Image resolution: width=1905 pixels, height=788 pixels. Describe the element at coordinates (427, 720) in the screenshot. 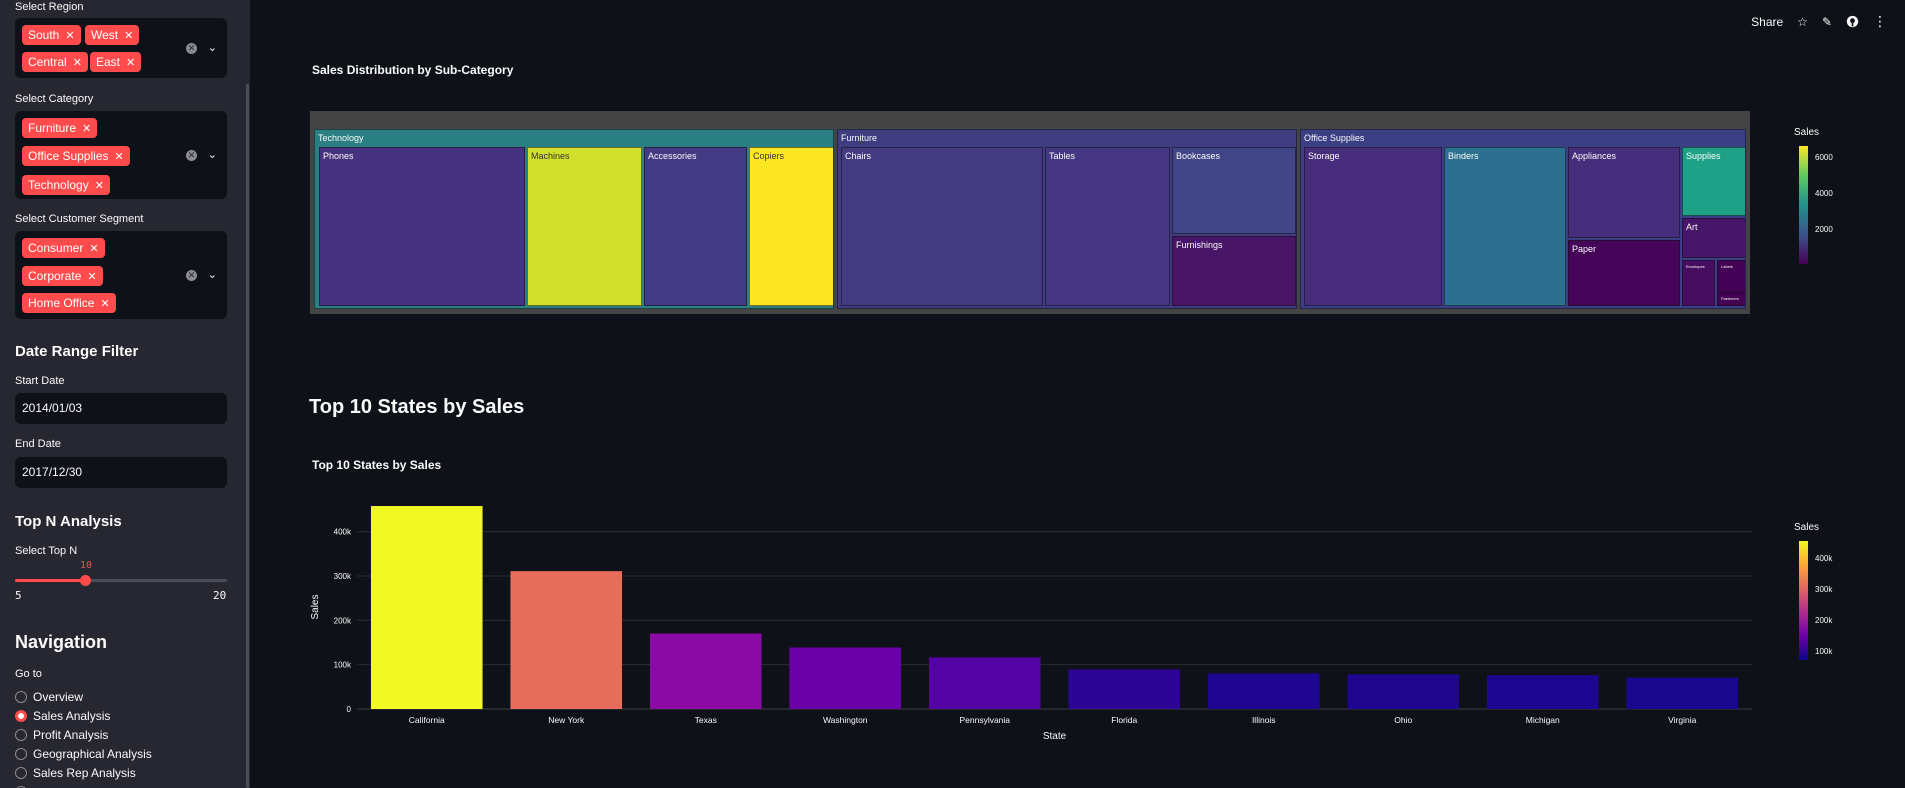

I see `x-tick-label: California` at that location.